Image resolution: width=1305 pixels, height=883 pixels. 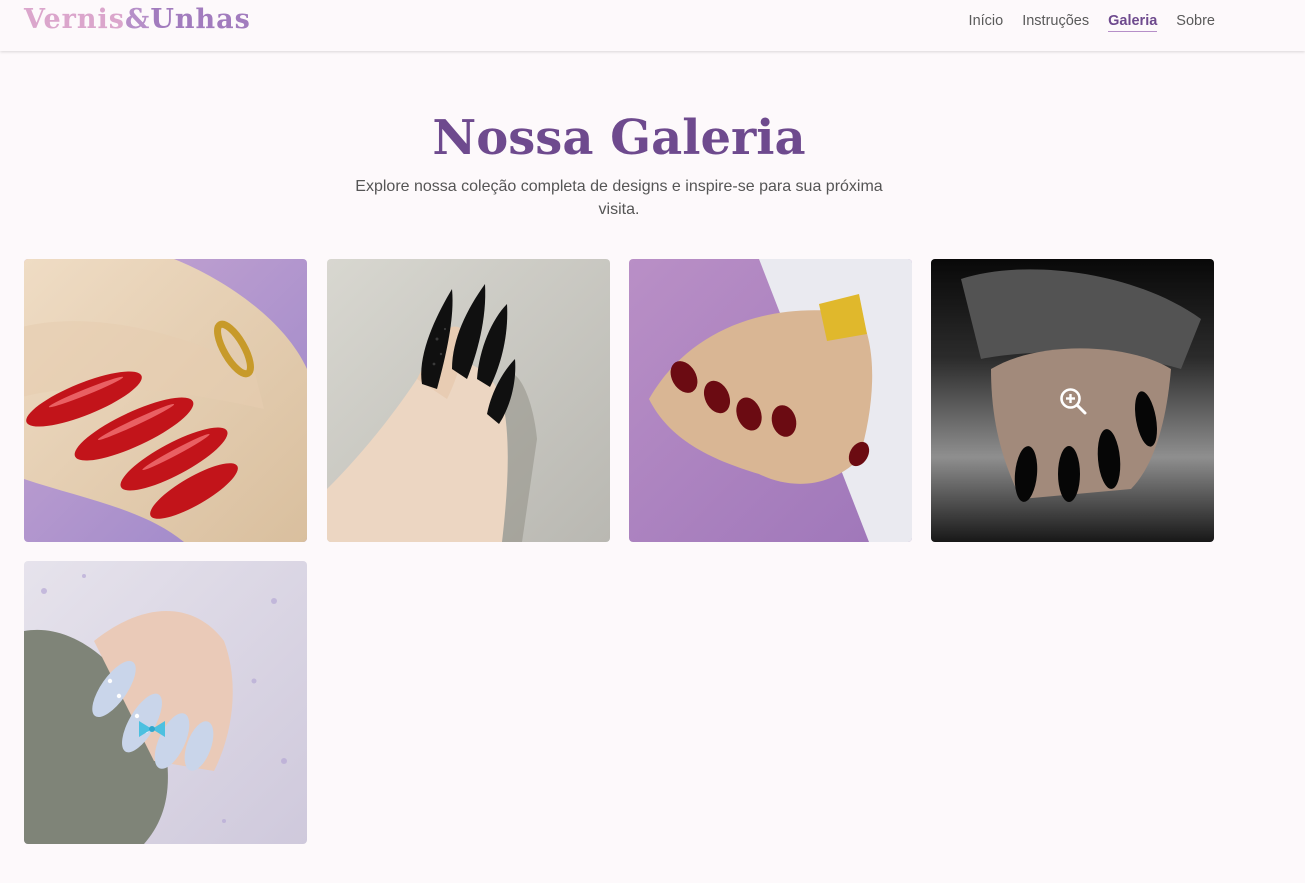 I want to click on main-nav: Início Instruções Galeria Sobre, so click(x=1092, y=22).